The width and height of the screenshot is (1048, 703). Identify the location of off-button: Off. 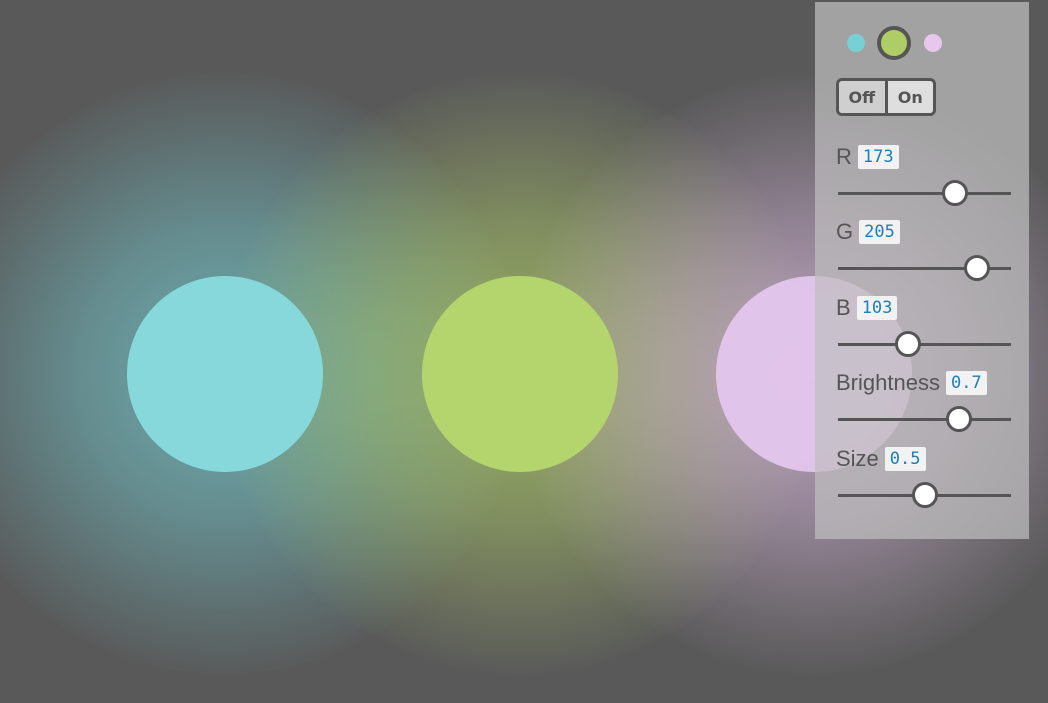
(863, 97).